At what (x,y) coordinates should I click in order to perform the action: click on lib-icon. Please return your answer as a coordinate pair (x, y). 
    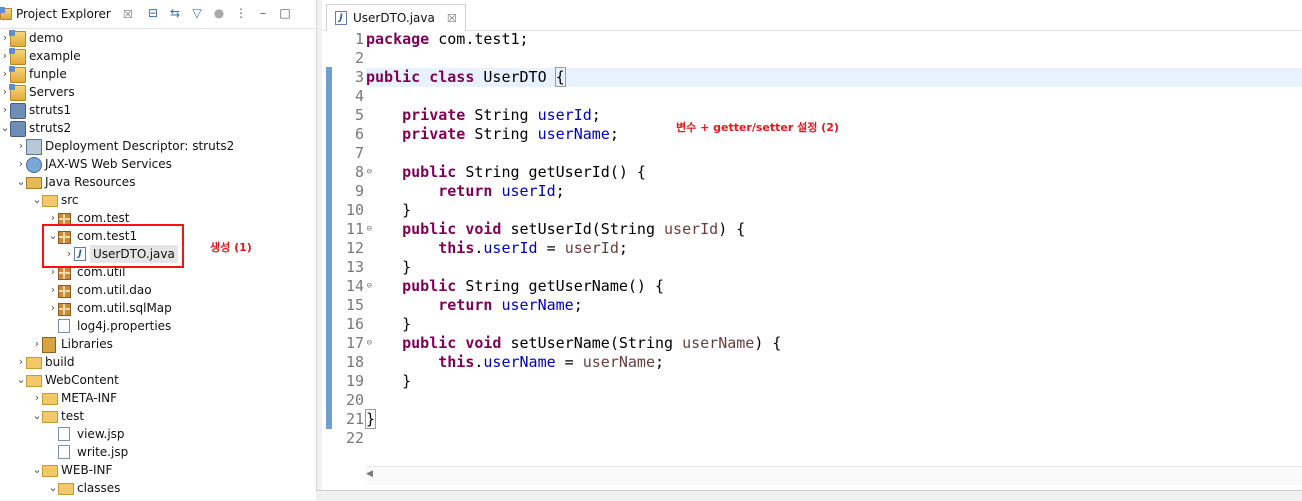
    Looking at the image, I should click on (49, 345).